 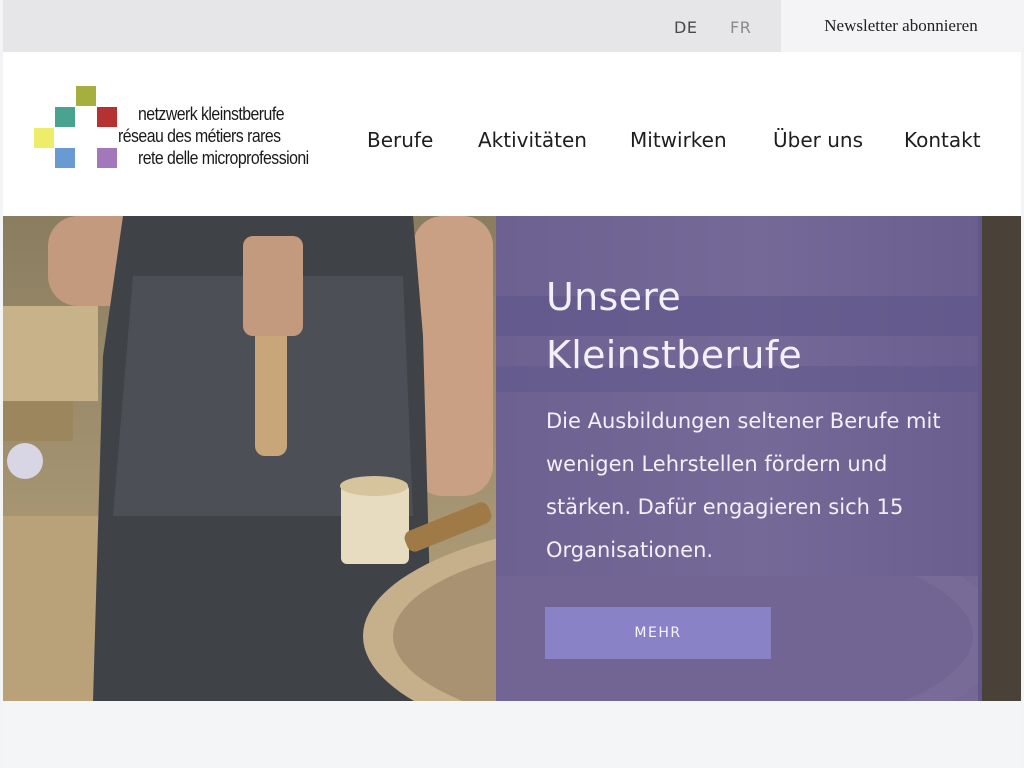 I want to click on more-button: MEHR, so click(x=658, y=633).